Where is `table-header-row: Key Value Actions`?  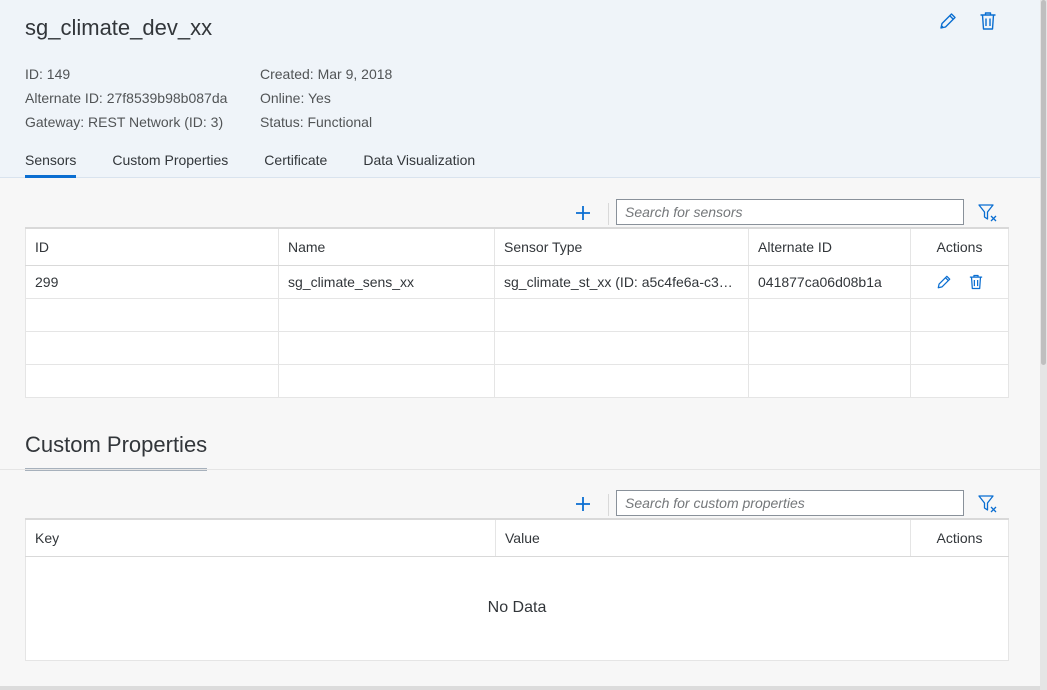 table-header-row: Key Value Actions is located at coordinates (517, 537).